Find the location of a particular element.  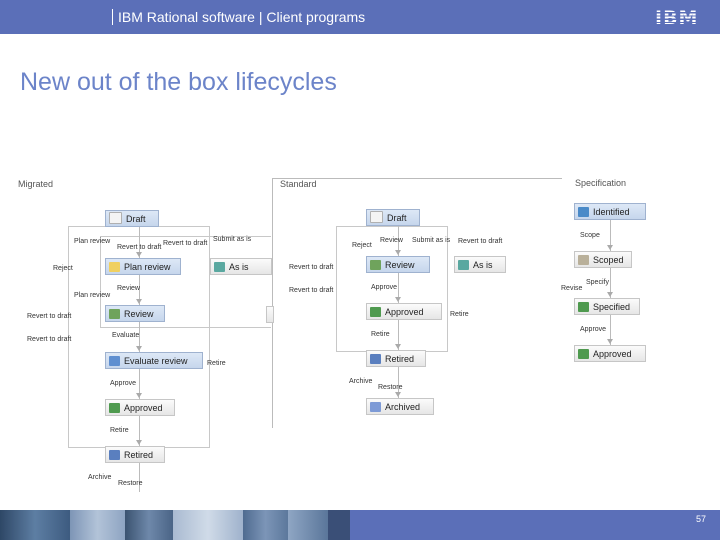

state-scoped: Scoped is located at coordinates (603, 259).